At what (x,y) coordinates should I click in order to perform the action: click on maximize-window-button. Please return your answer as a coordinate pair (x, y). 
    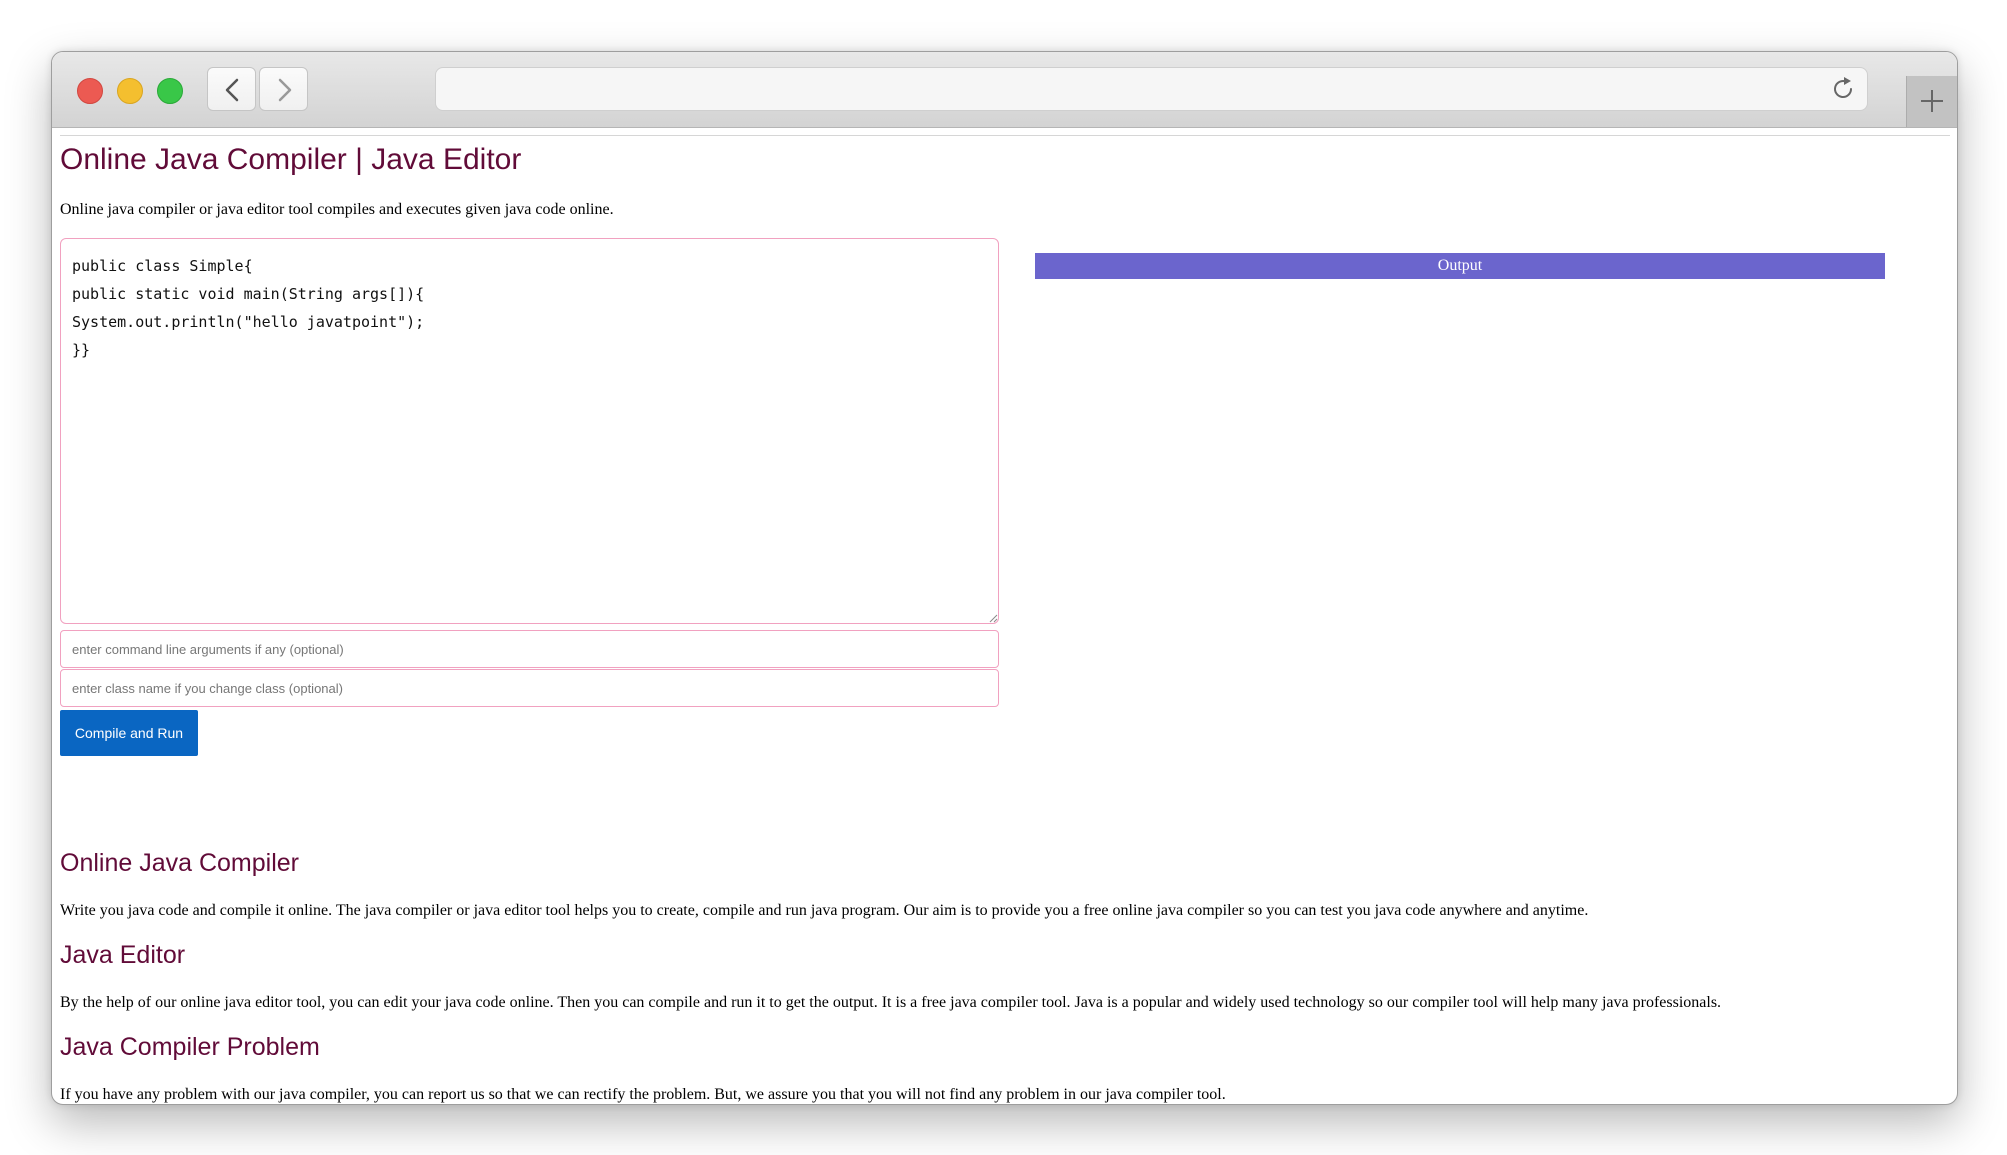
    Looking at the image, I should click on (170, 91).